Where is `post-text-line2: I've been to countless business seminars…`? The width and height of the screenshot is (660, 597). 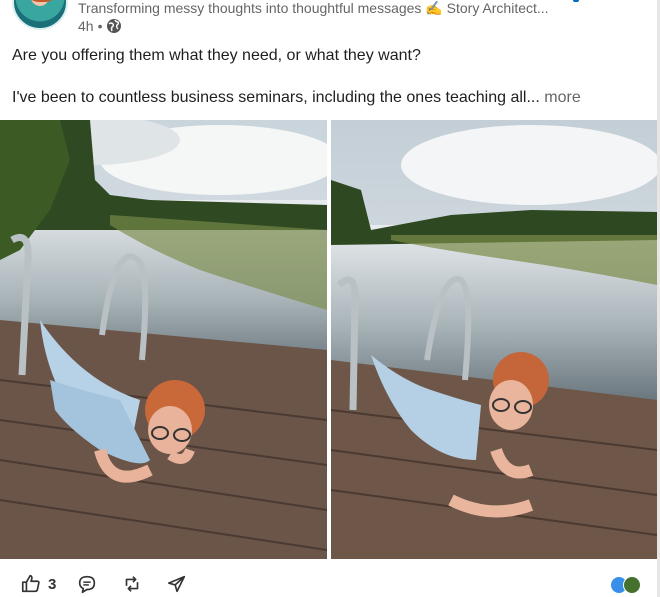 post-text-line2: I've been to countless business seminars… is located at coordinates (296, 98).